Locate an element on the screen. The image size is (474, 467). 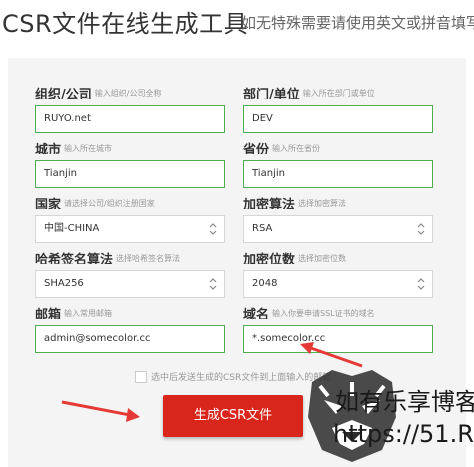
hash-select-value: SHA256 is located at coordinates (64, 283).